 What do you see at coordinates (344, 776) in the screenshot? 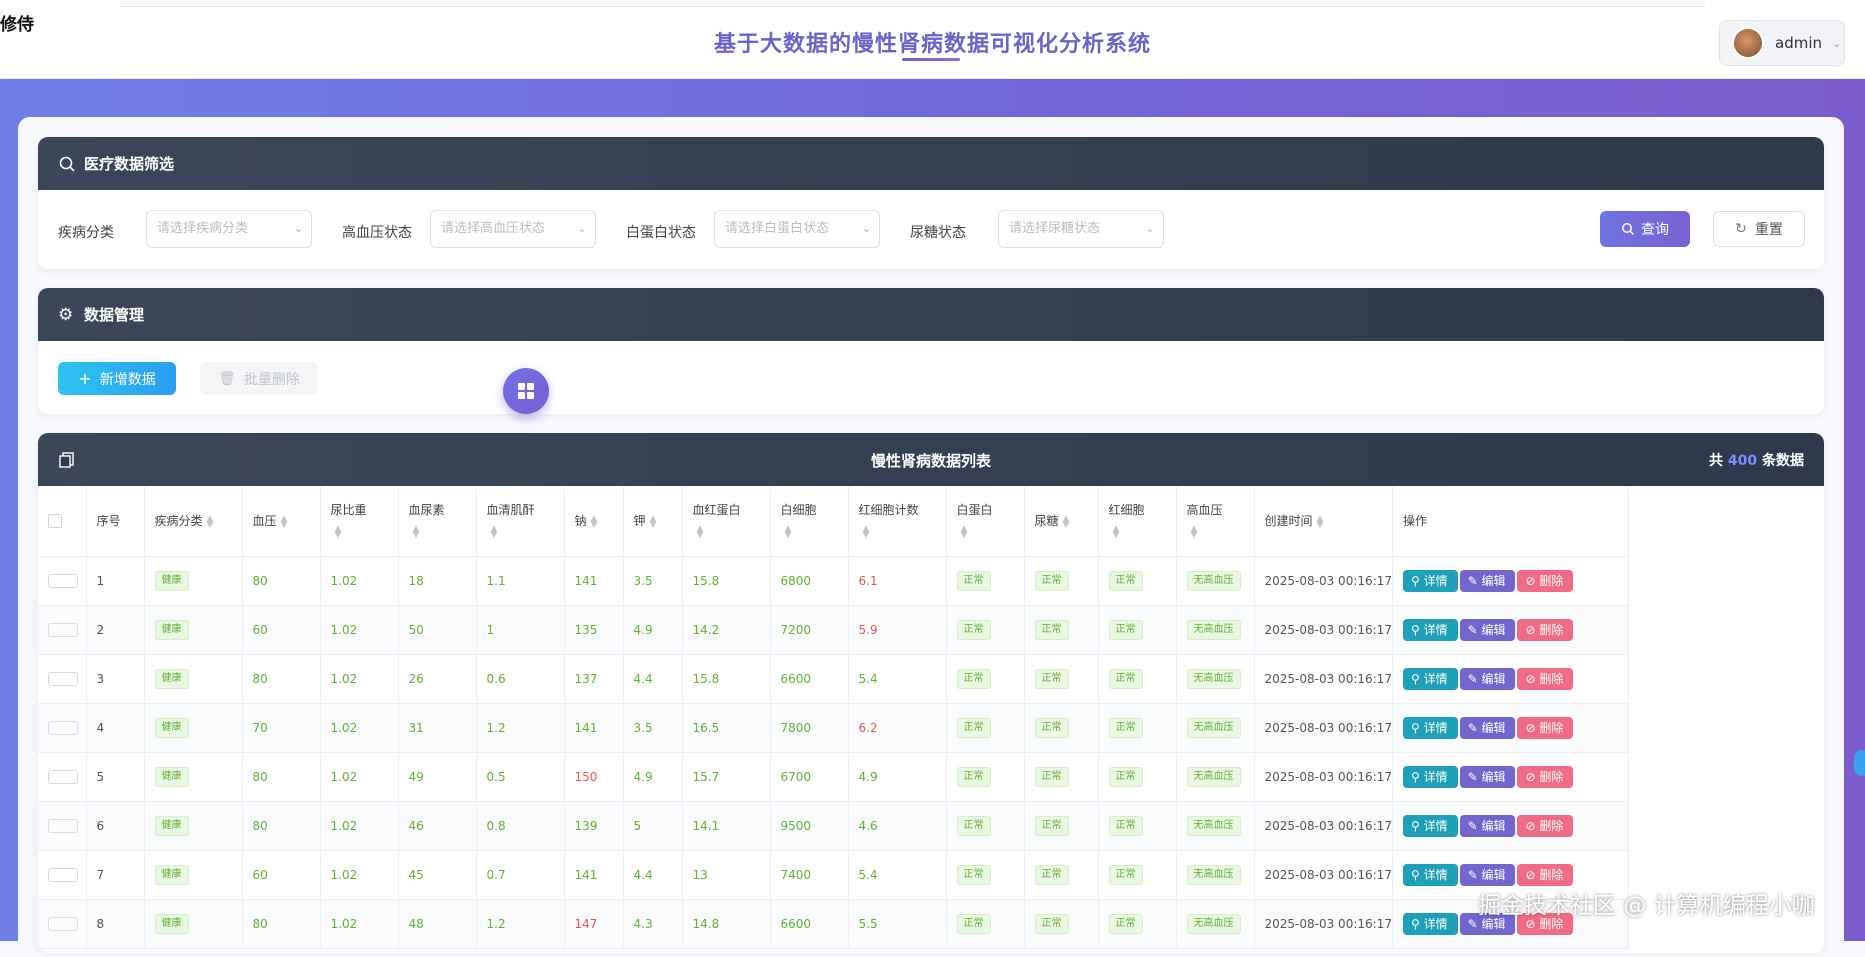
I see `cell-sg-value: 1.02` at bounding box center [344, 776].